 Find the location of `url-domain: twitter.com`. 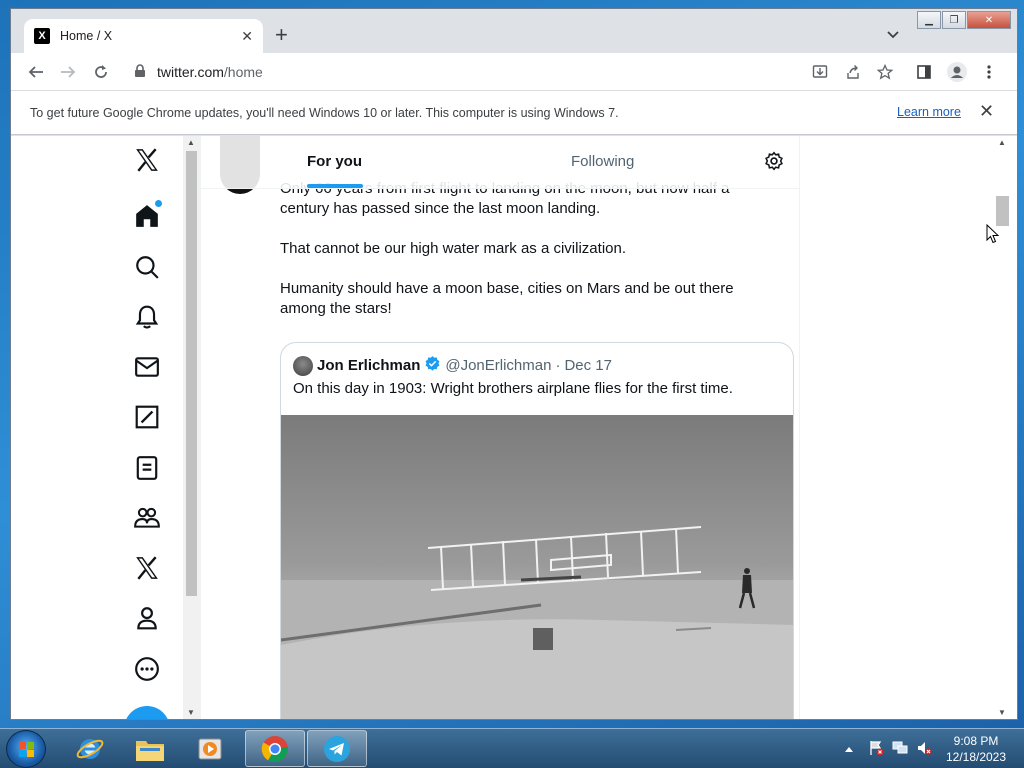

url-domain: twitter.com is located at coordinates (190, 72).